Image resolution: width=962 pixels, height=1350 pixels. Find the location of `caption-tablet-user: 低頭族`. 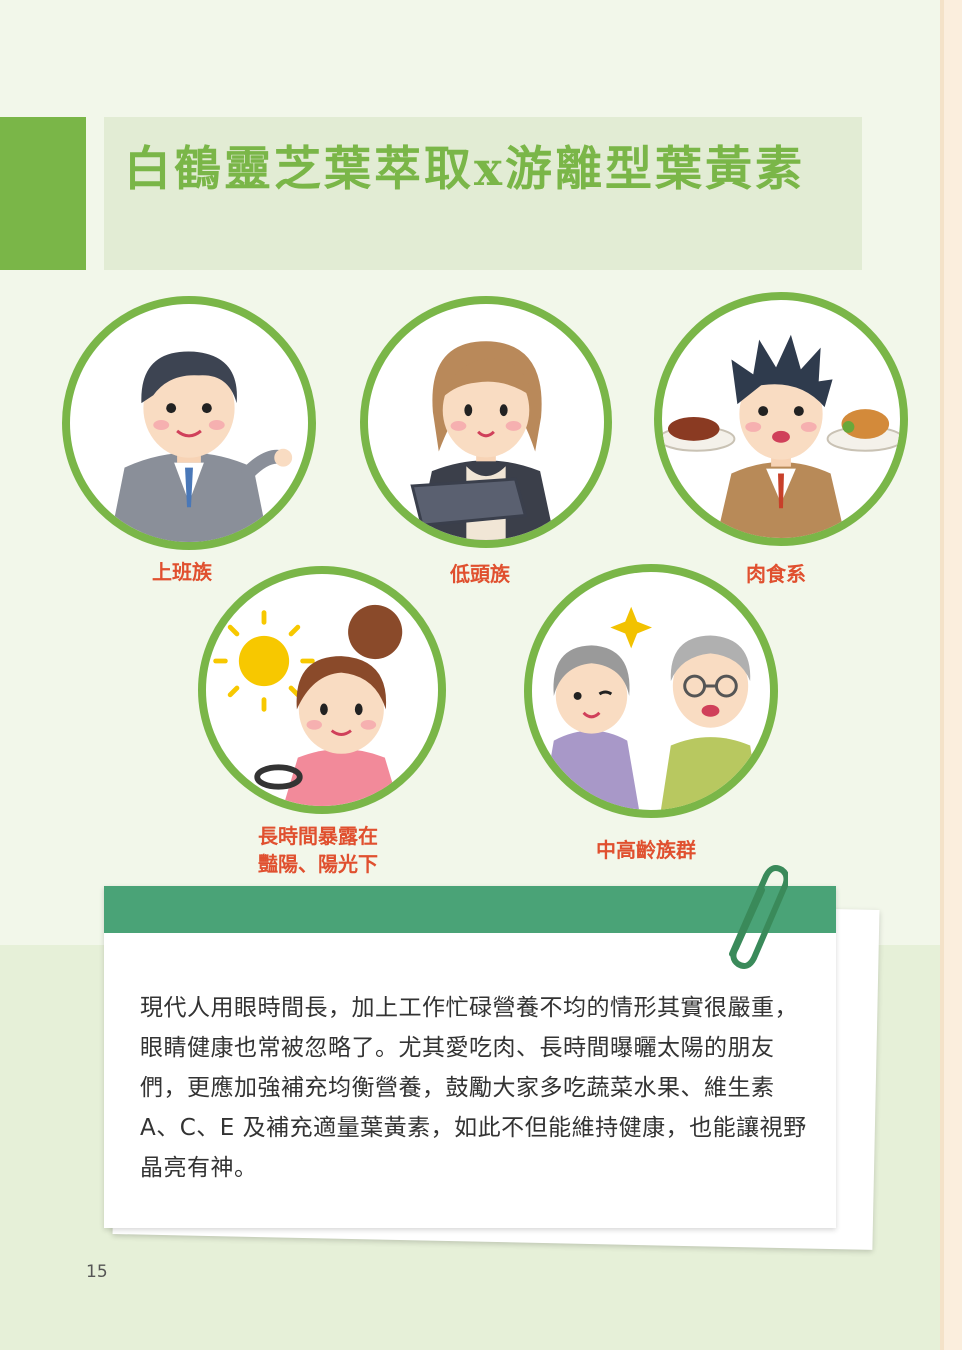

caption-tablet-user: 低頭族 is located at coordinates (480, 574).